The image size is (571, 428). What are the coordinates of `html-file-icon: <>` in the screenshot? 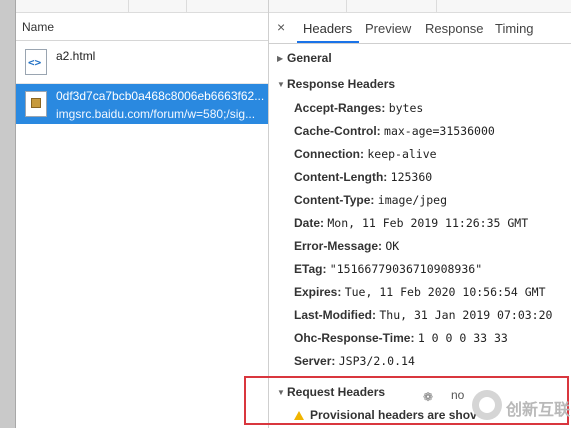 It's located at (36, 62).